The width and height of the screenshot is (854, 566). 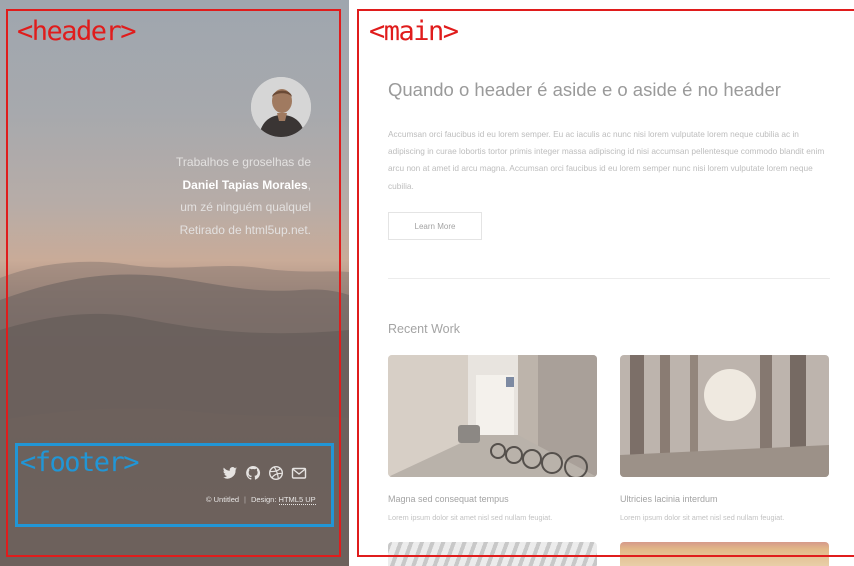 I want to click on main-tag-label: <main>, so click(x=414, y=31).